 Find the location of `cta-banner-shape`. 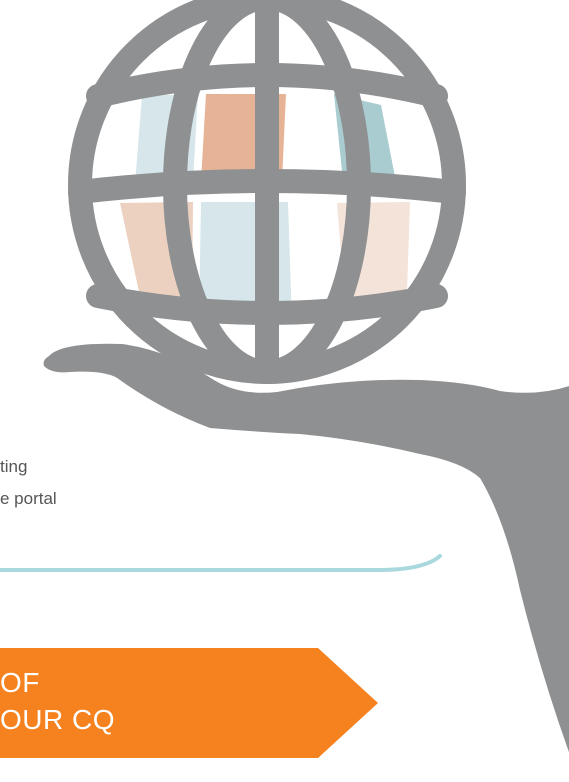

cta-banner-shape is located at coordinates (189, 703).